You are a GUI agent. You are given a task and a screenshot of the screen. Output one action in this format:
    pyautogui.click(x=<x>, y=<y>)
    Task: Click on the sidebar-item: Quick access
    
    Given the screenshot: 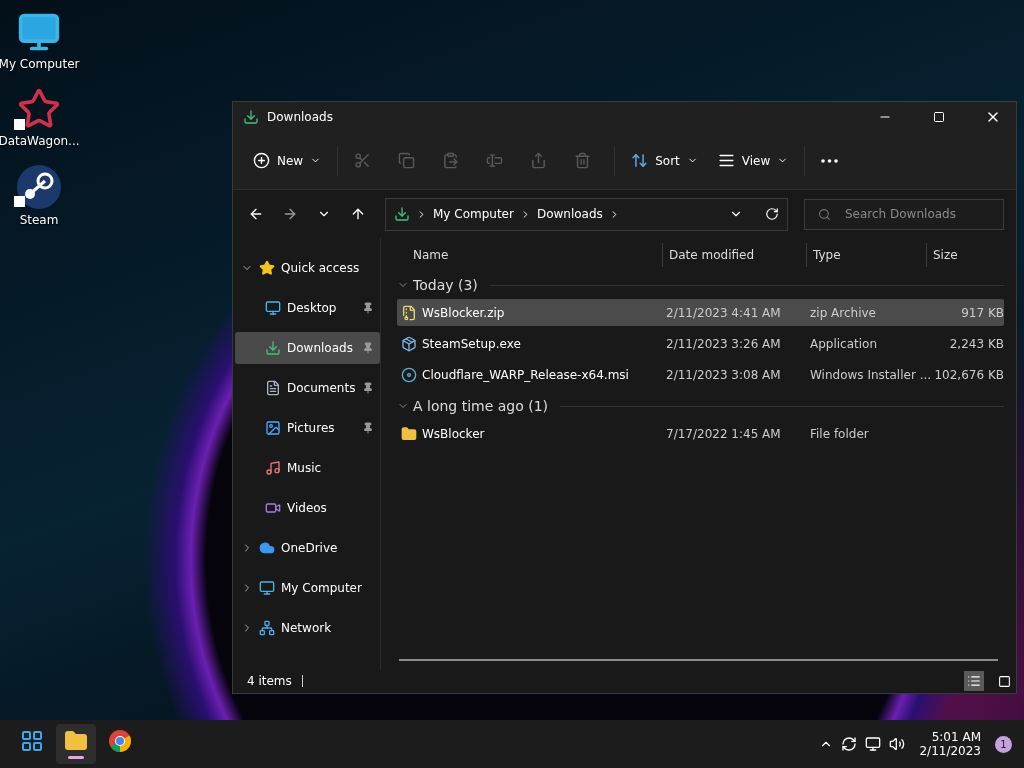 What is the action you would take?
    pyautogui.click(x=307, y=268)
    